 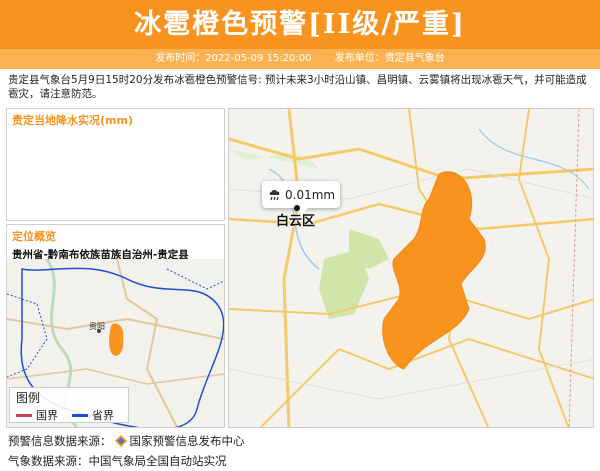 I want to click on legend-province-border-swatch, so click(x=80, y=415).